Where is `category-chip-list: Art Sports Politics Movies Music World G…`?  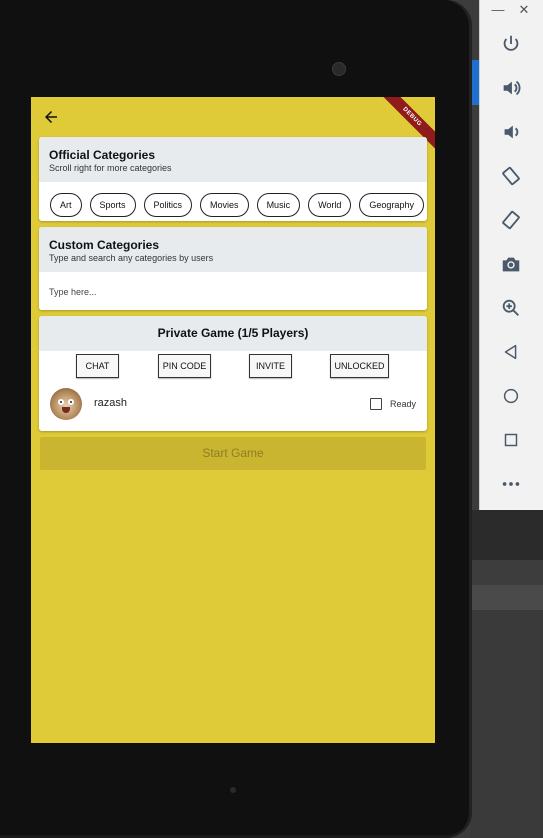
category-chip-list: Art Sports Politics Movies Music World G… is located at coordinates (233, 199).